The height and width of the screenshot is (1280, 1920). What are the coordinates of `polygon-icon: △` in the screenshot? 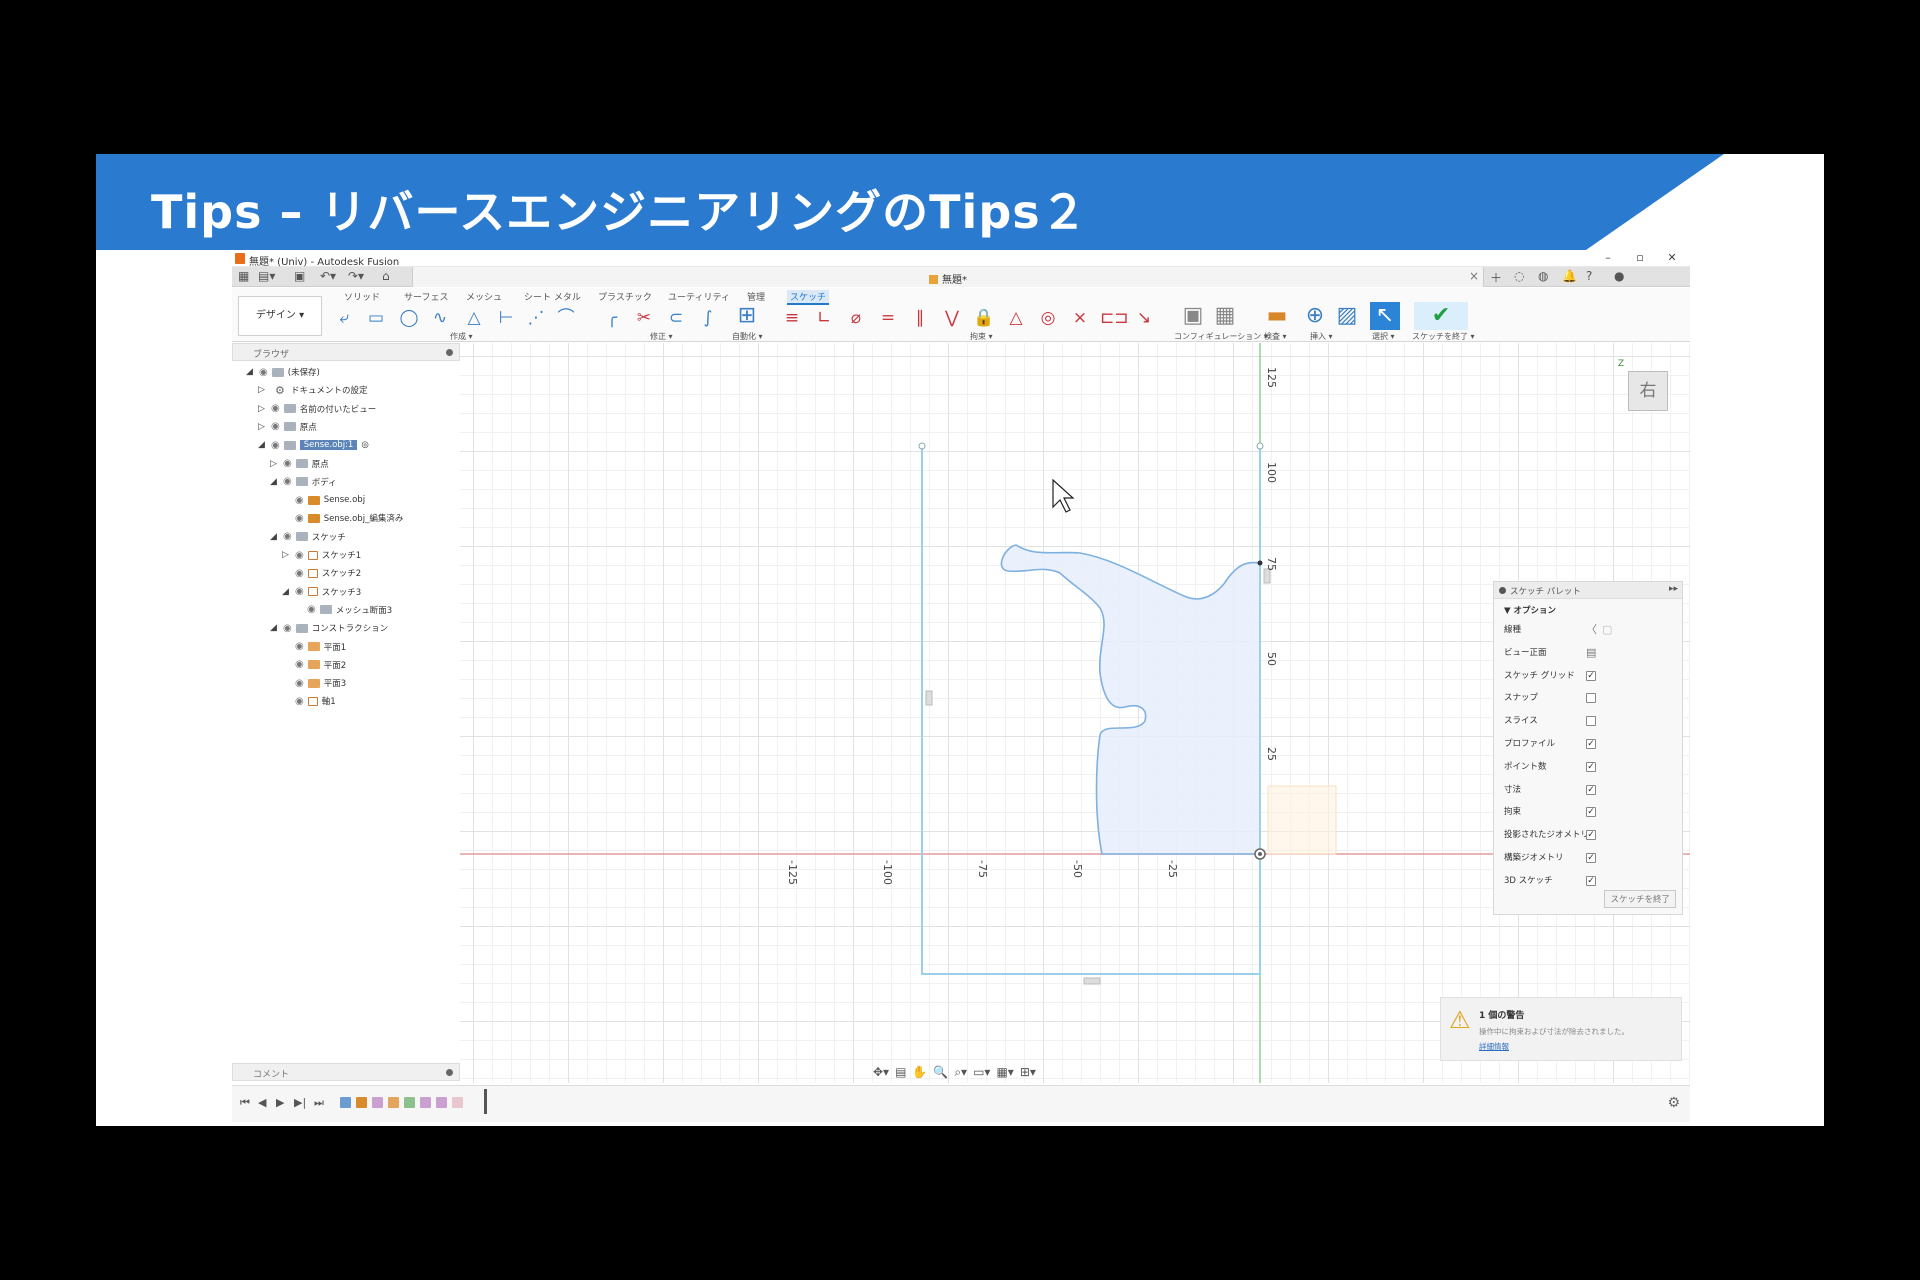 It's located at (474, 318).